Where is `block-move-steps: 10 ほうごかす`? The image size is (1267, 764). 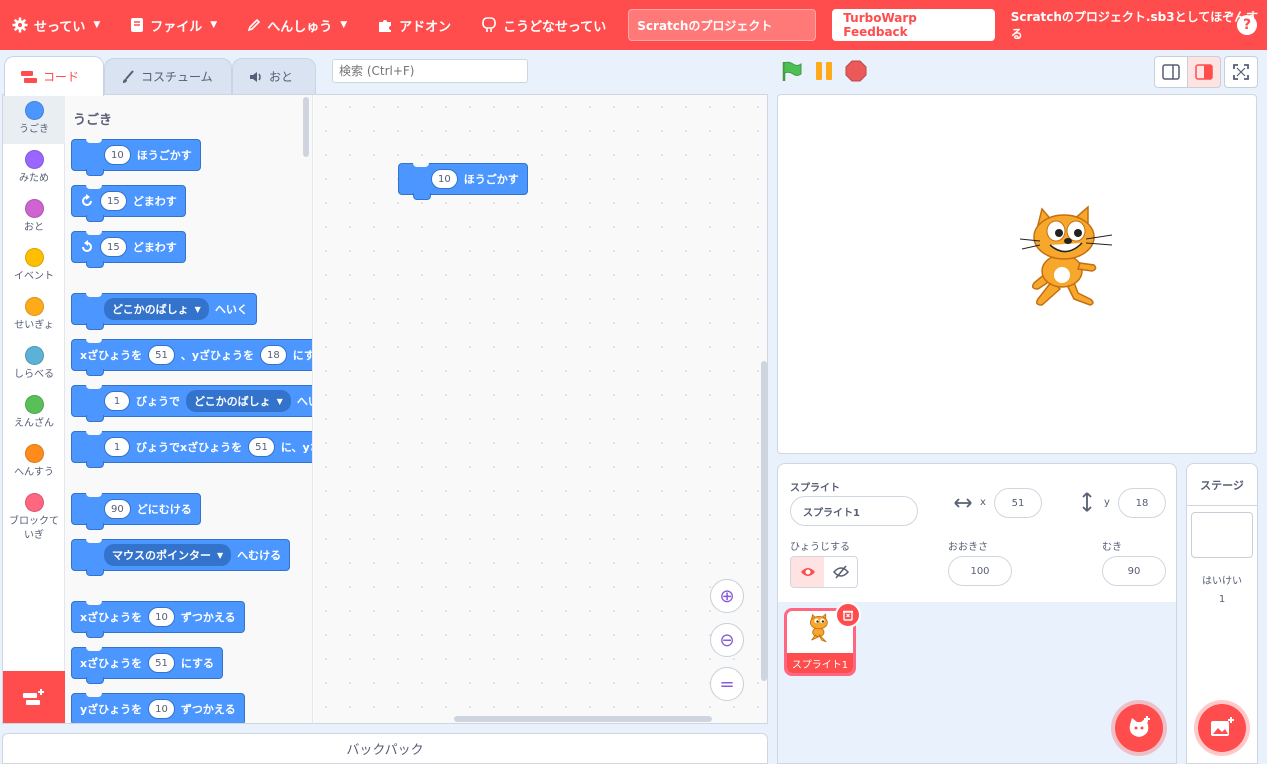
block-move-steps: 10 ほうごかす is located at coordinates (136, 157).